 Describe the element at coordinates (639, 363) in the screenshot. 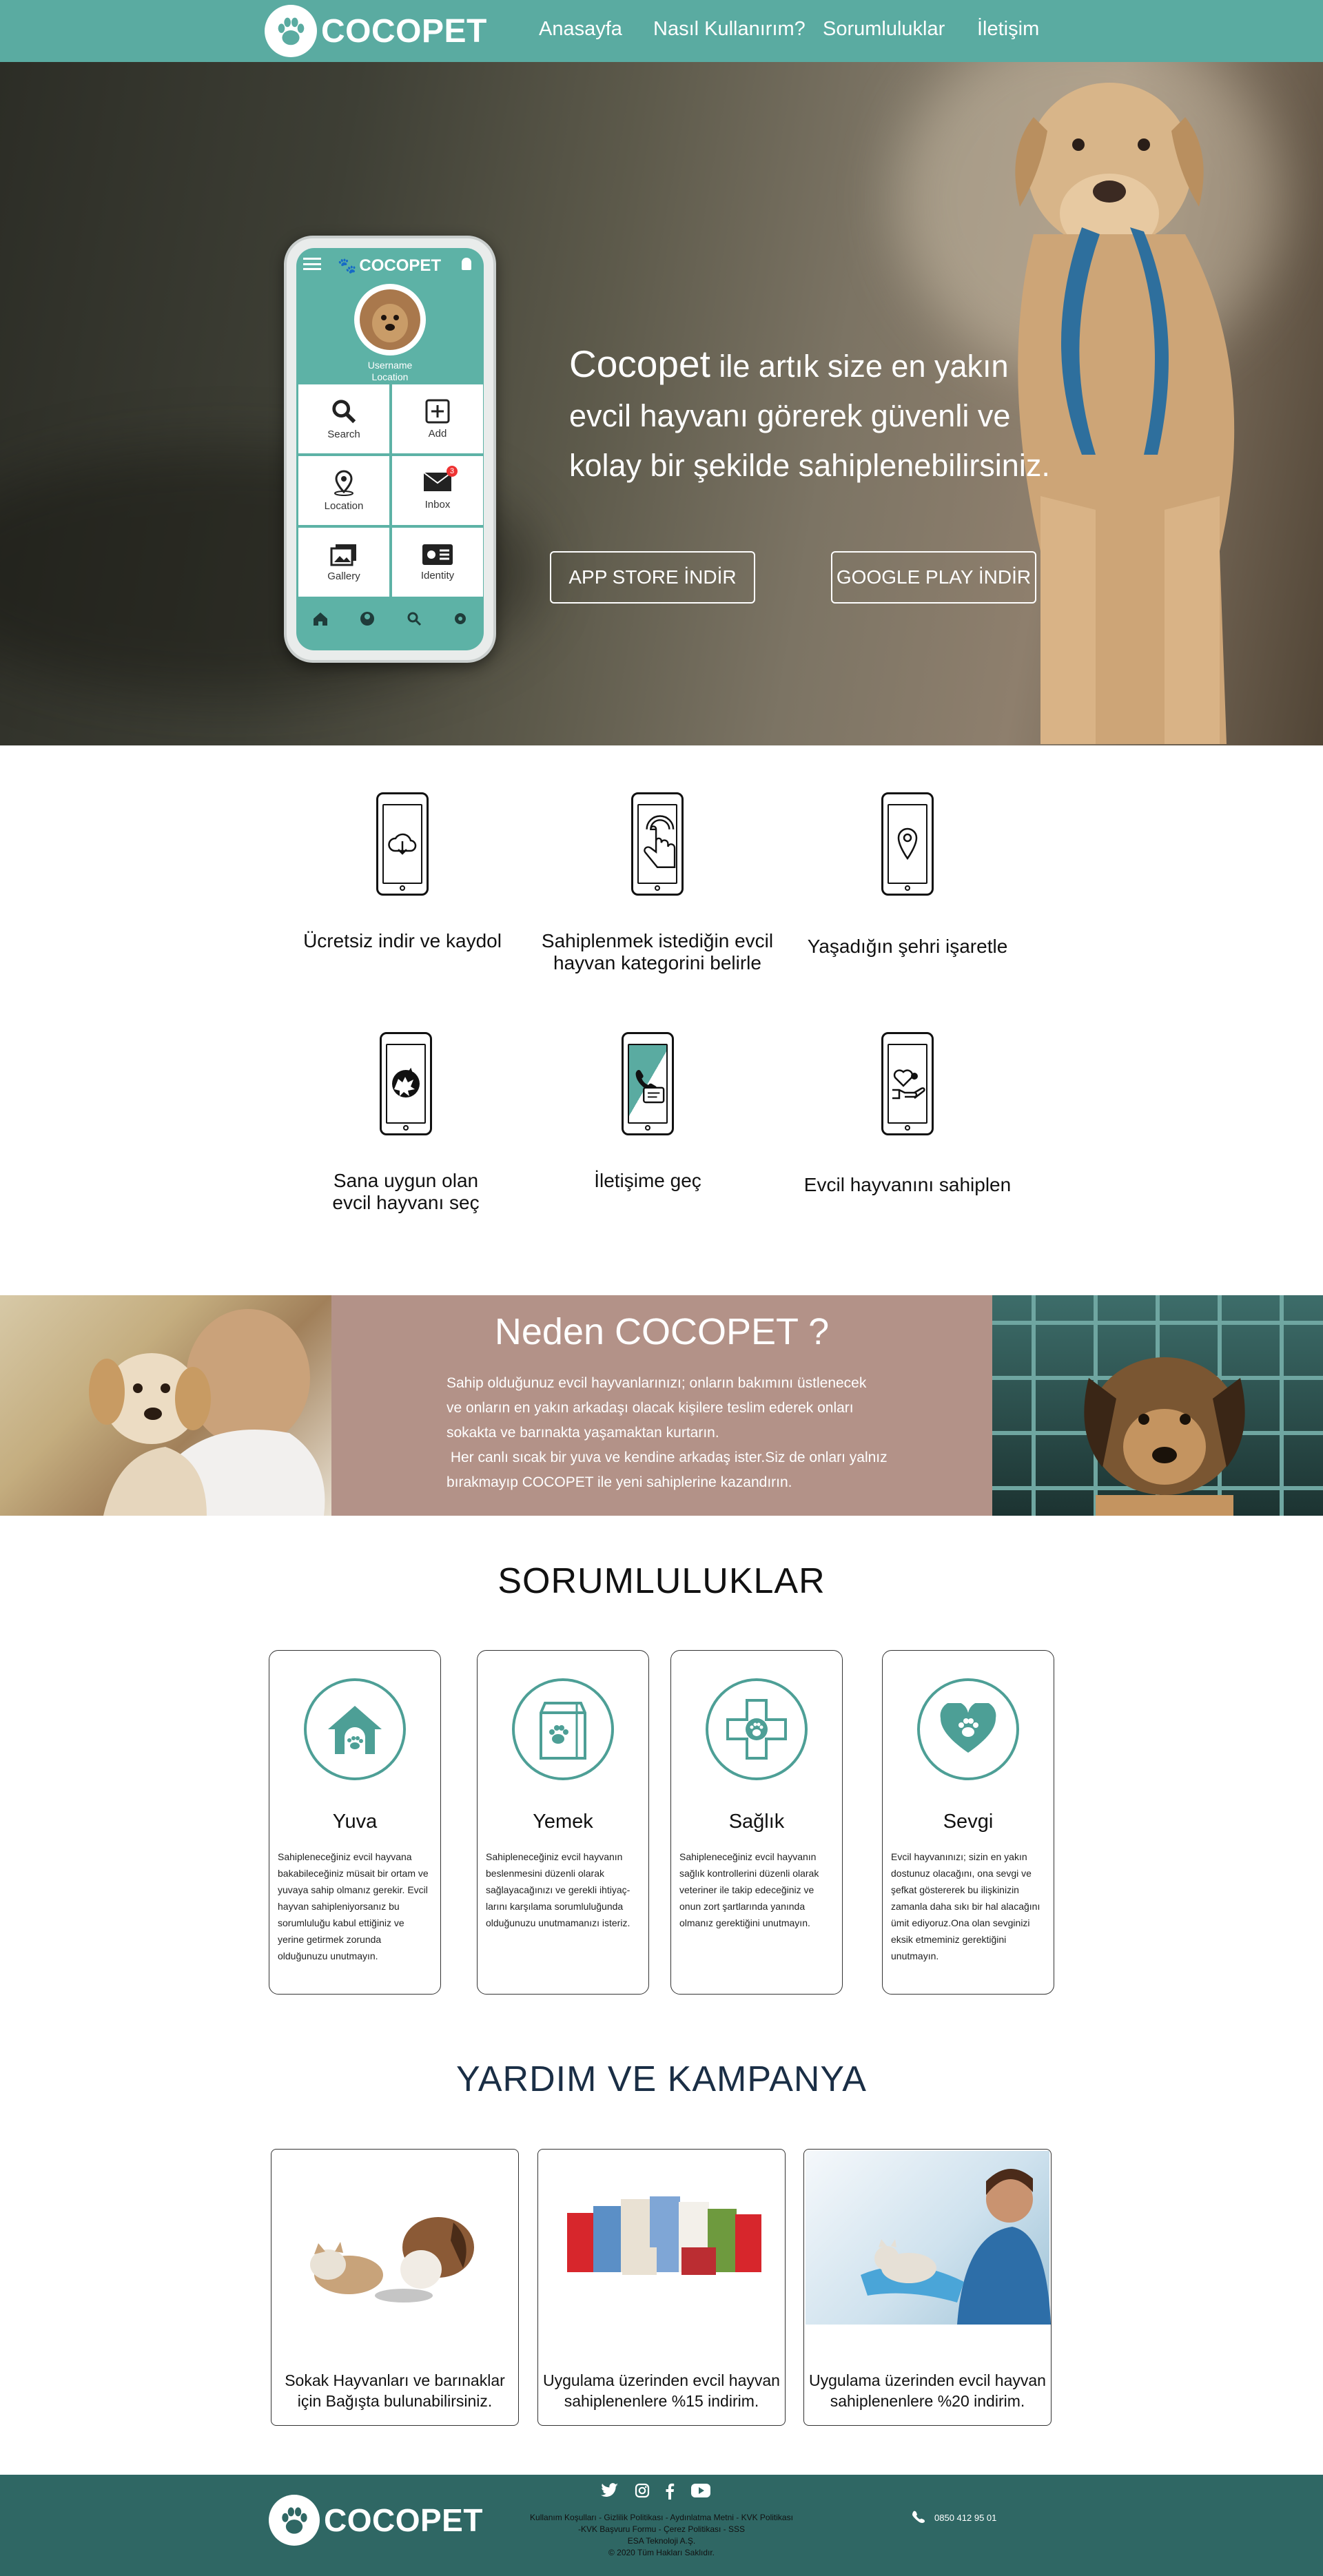

I see `hero-brand-word: Cocopet` at that location.